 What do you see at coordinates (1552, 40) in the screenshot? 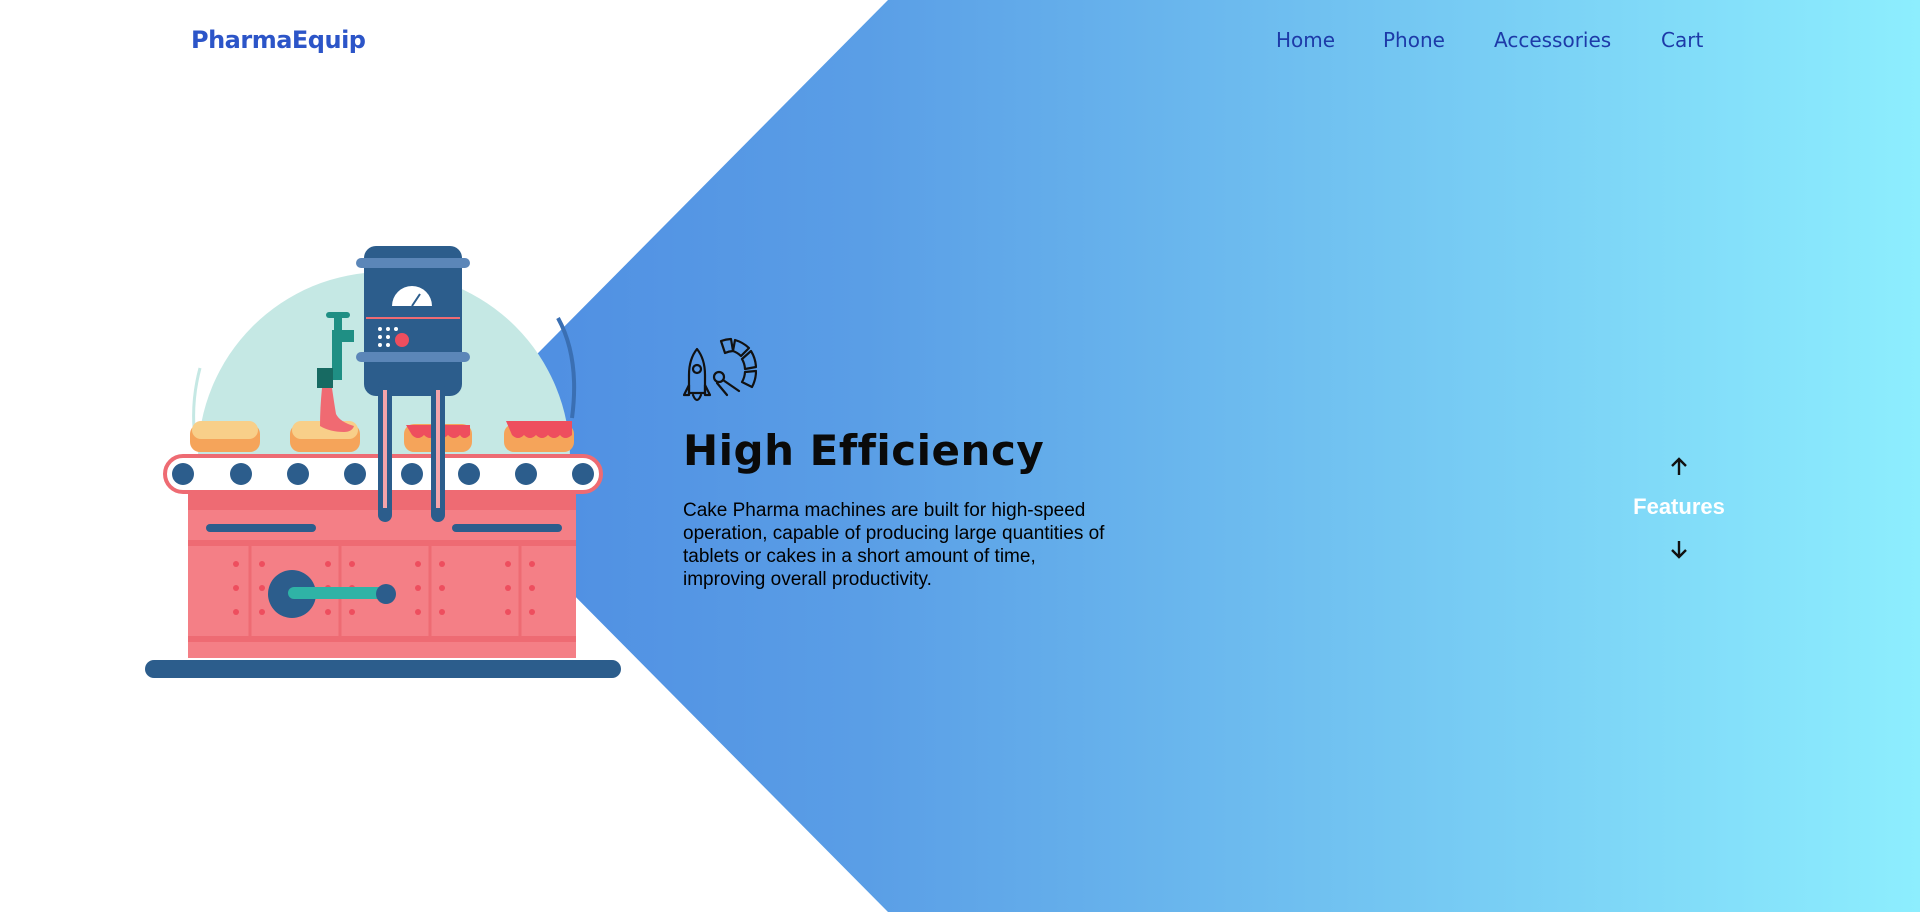
I see `nav-accessories: Accessories` at bounding box center [1552, 40].